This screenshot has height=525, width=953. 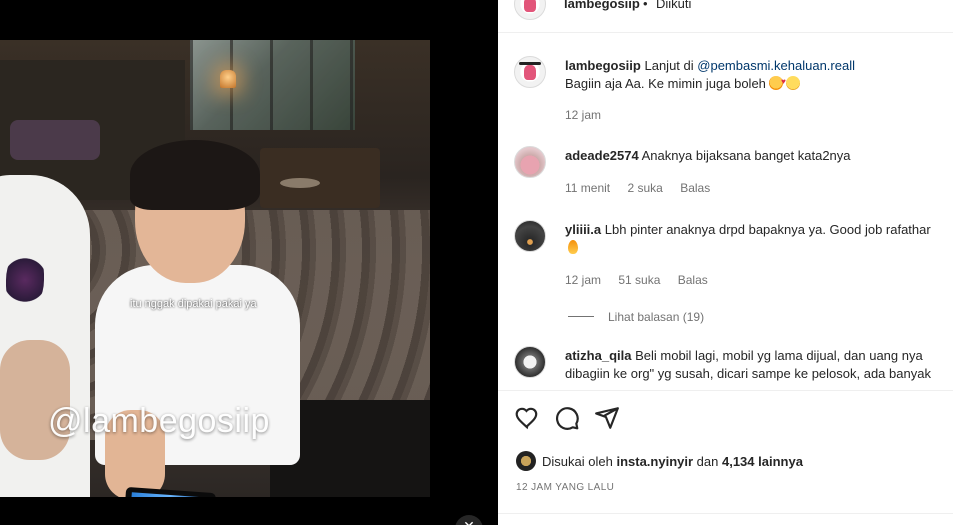 I want to click on video-shirt-print, so click(x=25, y=280).